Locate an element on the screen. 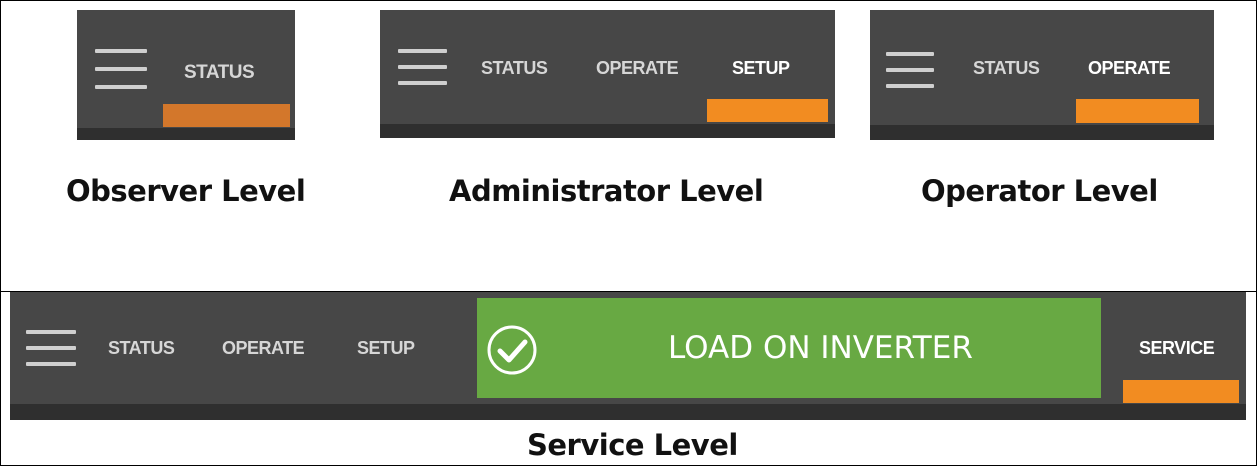 This screenshot has height=466, width=1257. observer-level-caption: Observer Level is located at coordinates (186, 191).